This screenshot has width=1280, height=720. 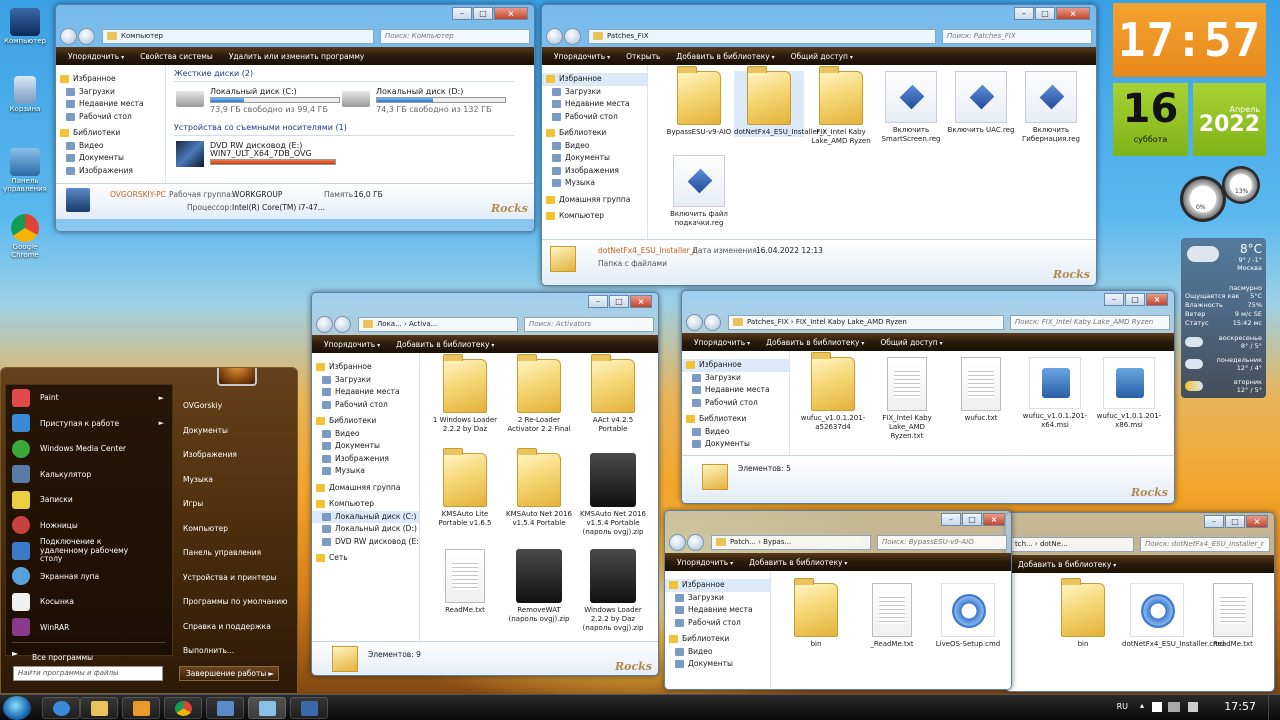 I want to click on taskbar-chrome, so click(x=183, y=708).